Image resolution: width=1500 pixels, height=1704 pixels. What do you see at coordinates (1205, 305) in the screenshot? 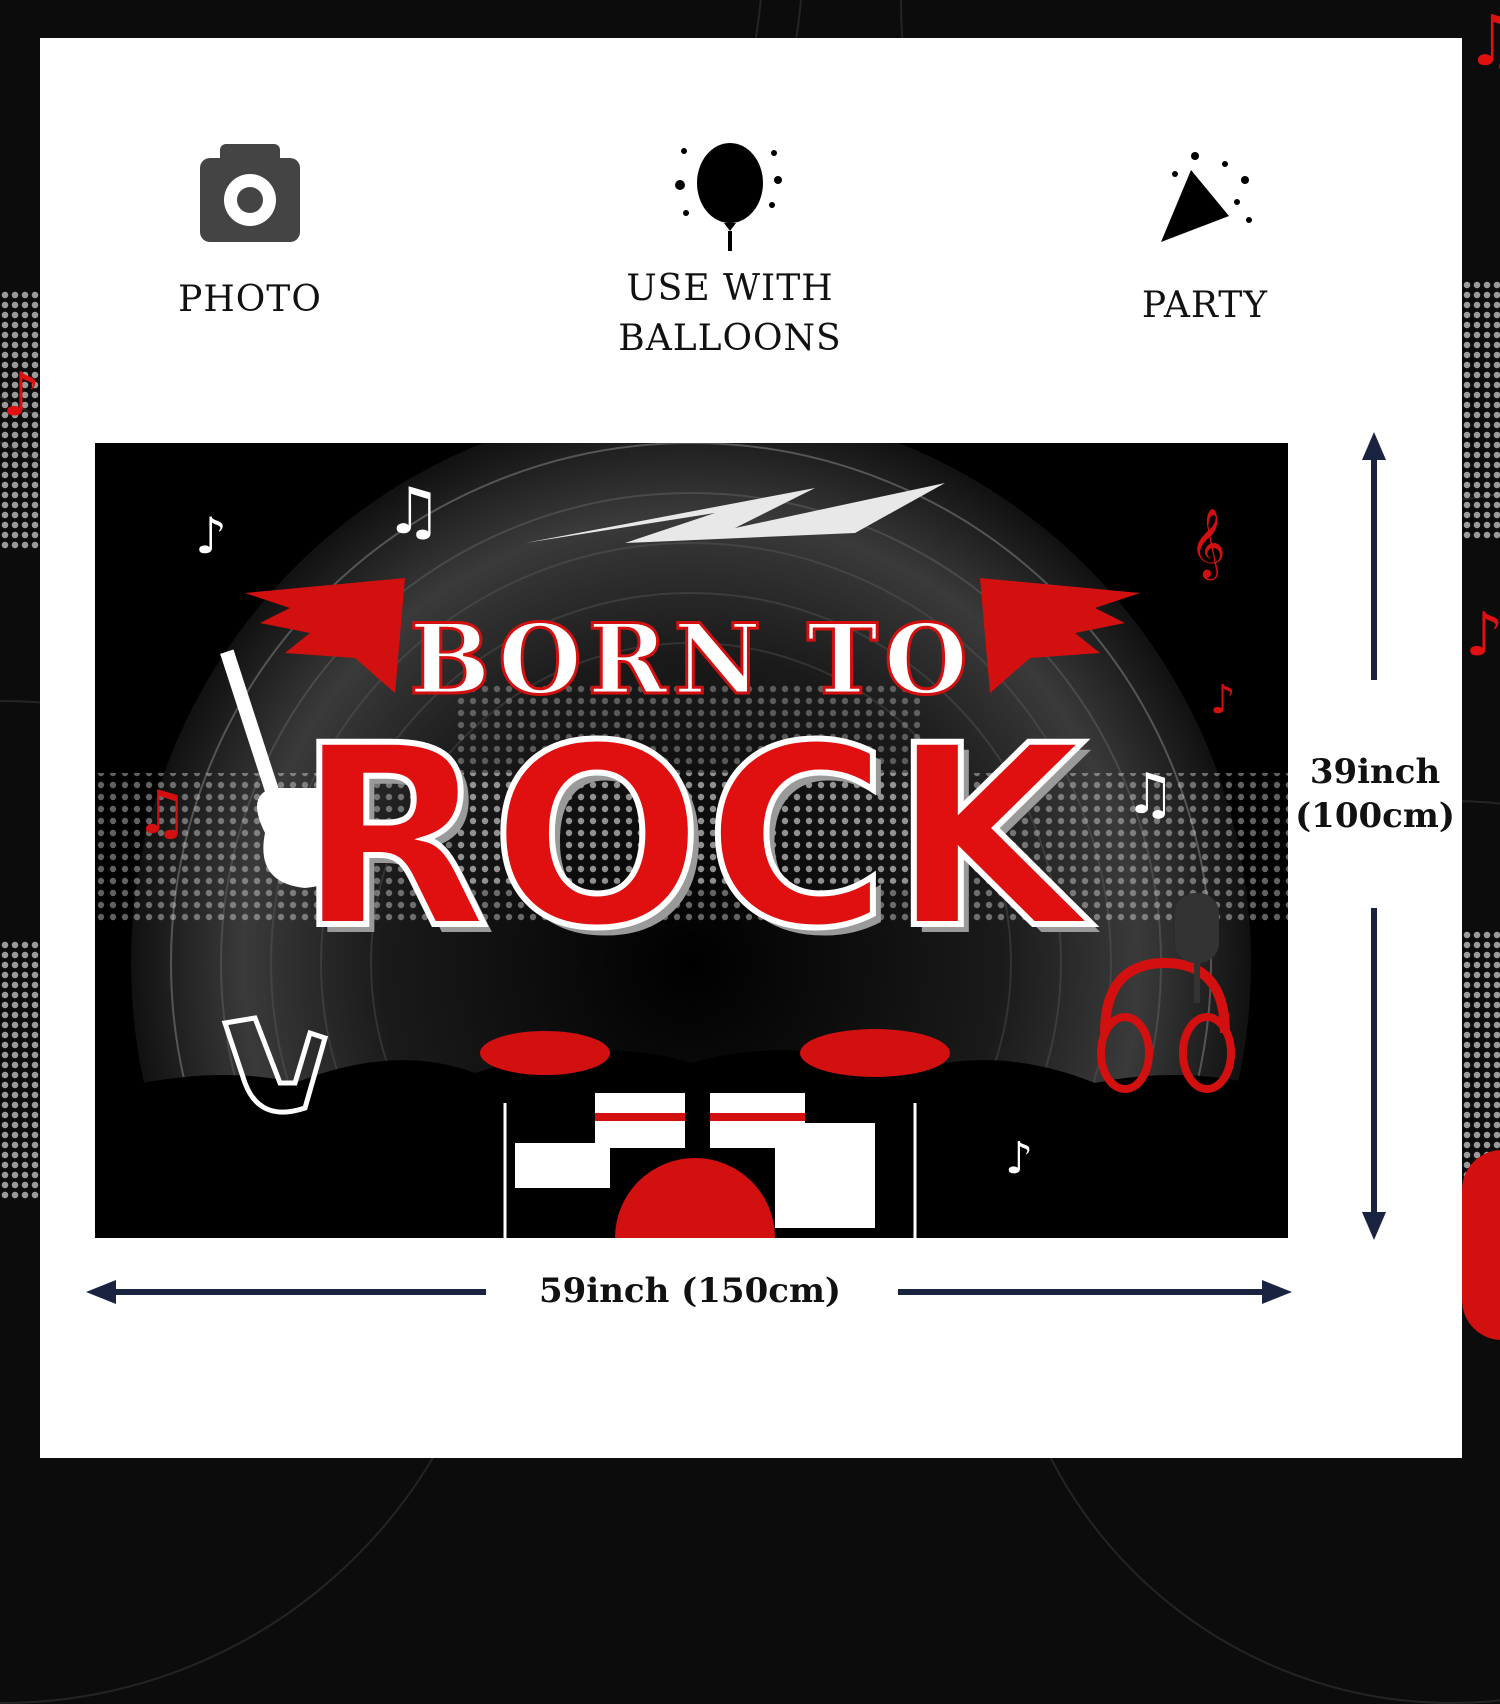
I see `feature-label-party: PARTY` at bounding box center [1205, 305].